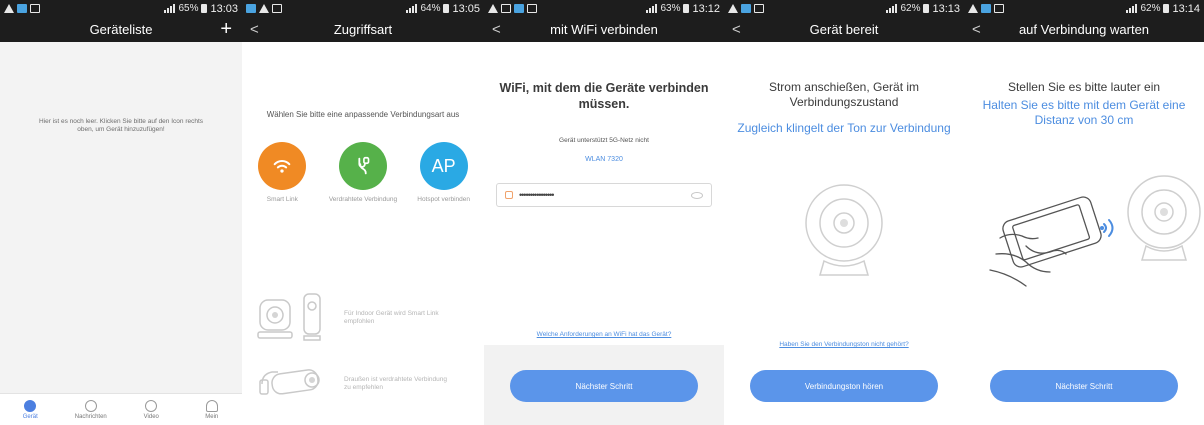  Describe the element at coordinates (1084, 105) in the screenshot. I see `distance-line-1: Halten Sie es bitte mit dem Gerät eine` at that location.